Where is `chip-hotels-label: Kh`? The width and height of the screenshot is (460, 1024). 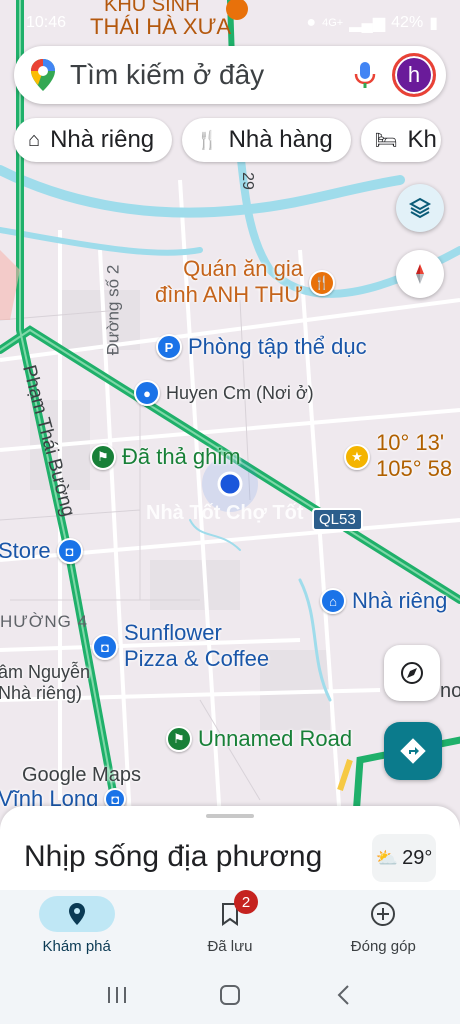
chip-hotels-label: Kh is located at coordinates (422, 139).